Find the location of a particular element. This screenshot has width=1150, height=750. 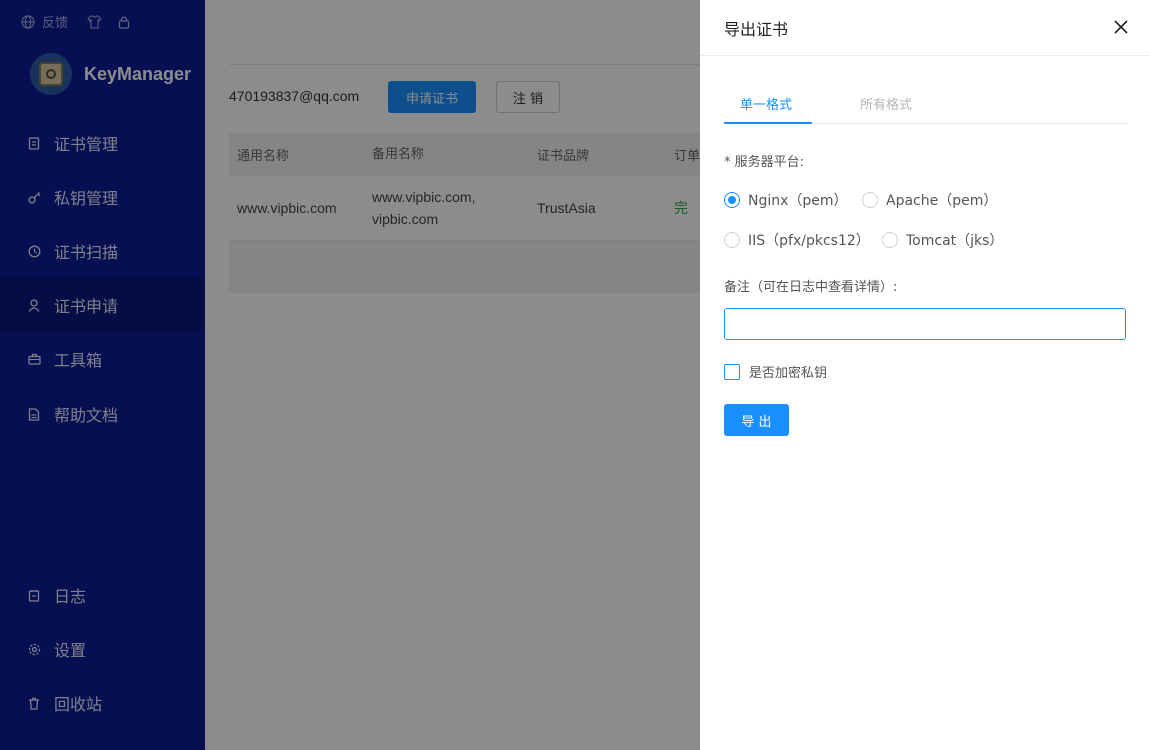

tab-all-formats: 所有格式 is located at coordinates (886, 103).